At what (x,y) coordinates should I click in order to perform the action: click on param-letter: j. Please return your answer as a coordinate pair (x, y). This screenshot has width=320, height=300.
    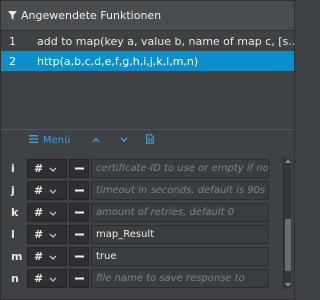
    Looking at the image, I should click on (13, 190).